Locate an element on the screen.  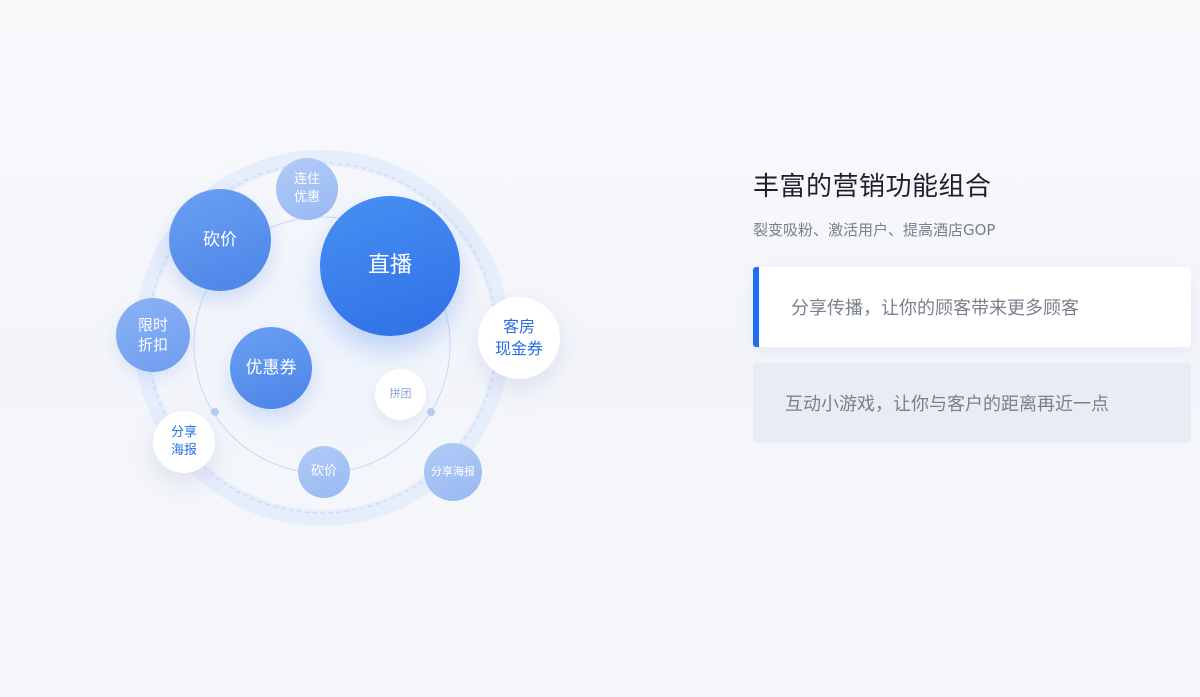
limited-discount-bubble: 限时 折扣 is located at coordinates (153, 335).